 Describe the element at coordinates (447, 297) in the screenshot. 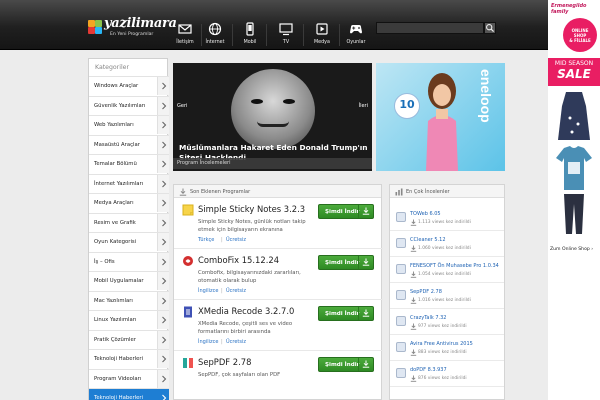

I see `popular-item: SepPDF 2.78 1.016 views kez indirildi` at that location.